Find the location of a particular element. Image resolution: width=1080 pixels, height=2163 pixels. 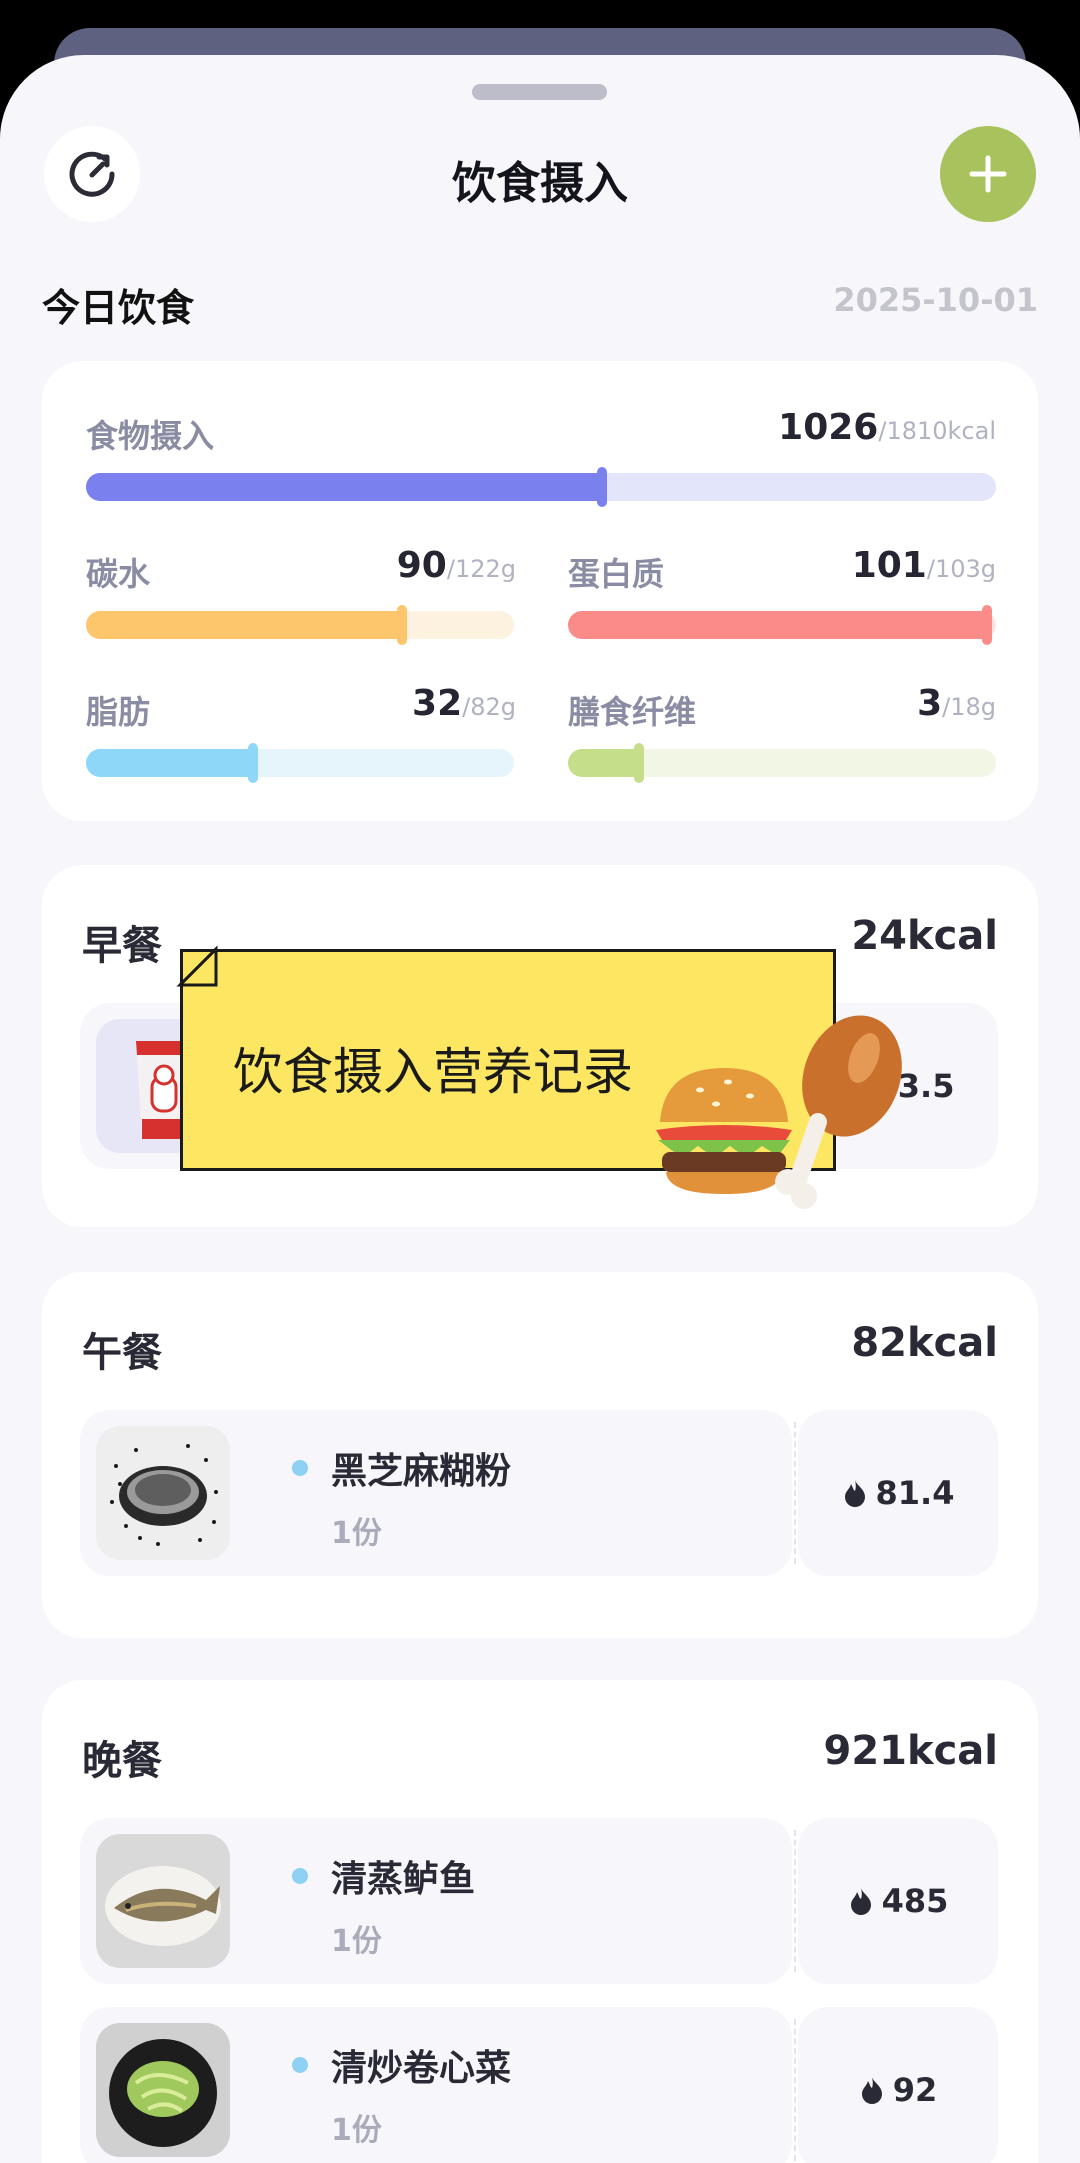

breakfast-kcal: 24kcal is located at coordinates (924, 936).